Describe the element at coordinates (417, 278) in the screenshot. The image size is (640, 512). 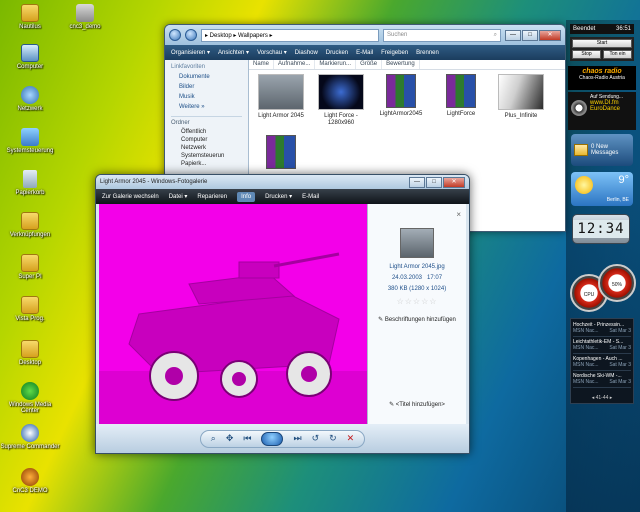
I see `info-datetime: 24.03.2003 17:07` at that location.